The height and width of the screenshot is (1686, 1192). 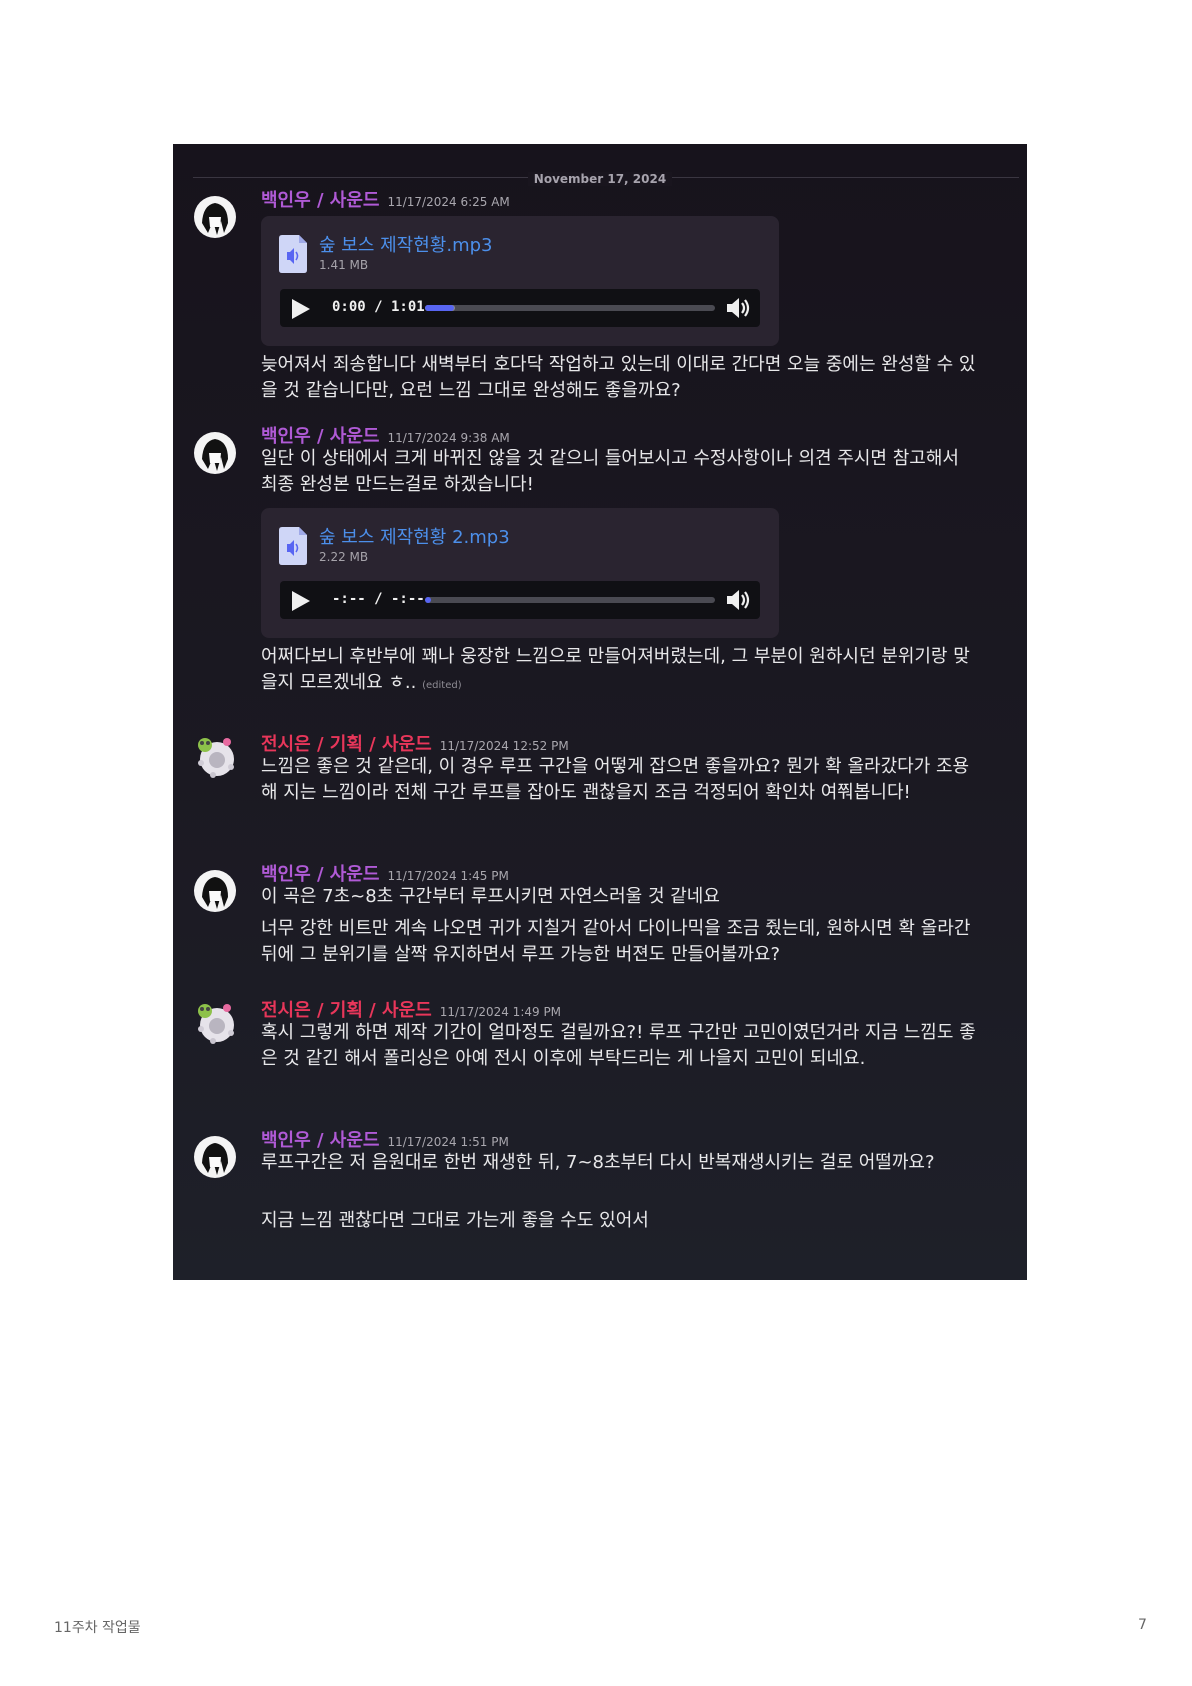 I want to click on timestamp: 11/17/2024 9:38 AM, so click(x=448, y=438).